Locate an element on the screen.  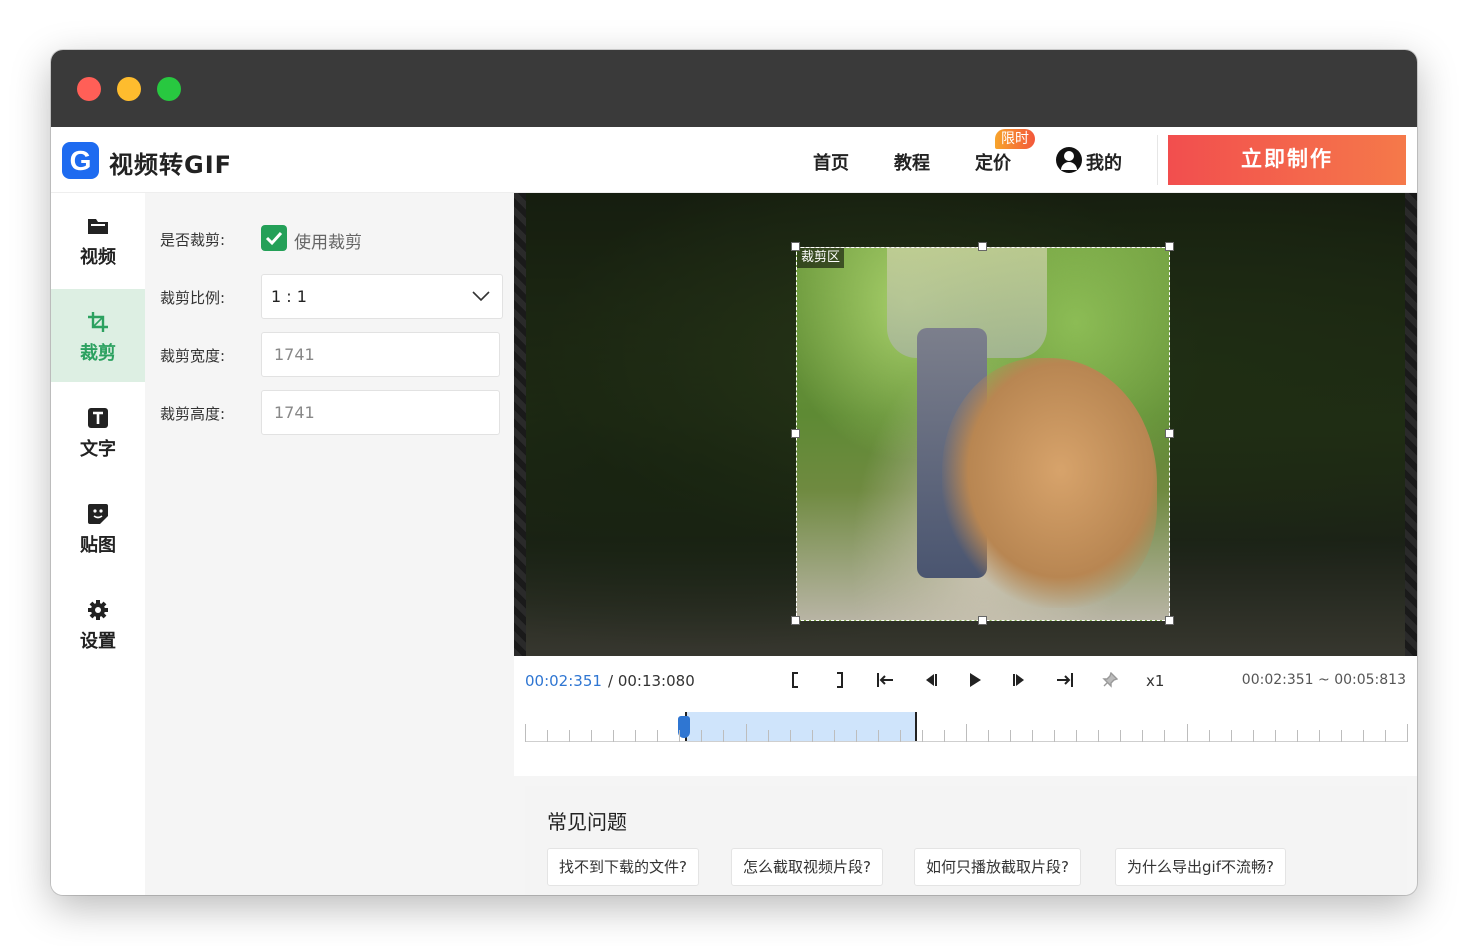
crop-region: 裁剪区 is located at coordinates (983, 434).